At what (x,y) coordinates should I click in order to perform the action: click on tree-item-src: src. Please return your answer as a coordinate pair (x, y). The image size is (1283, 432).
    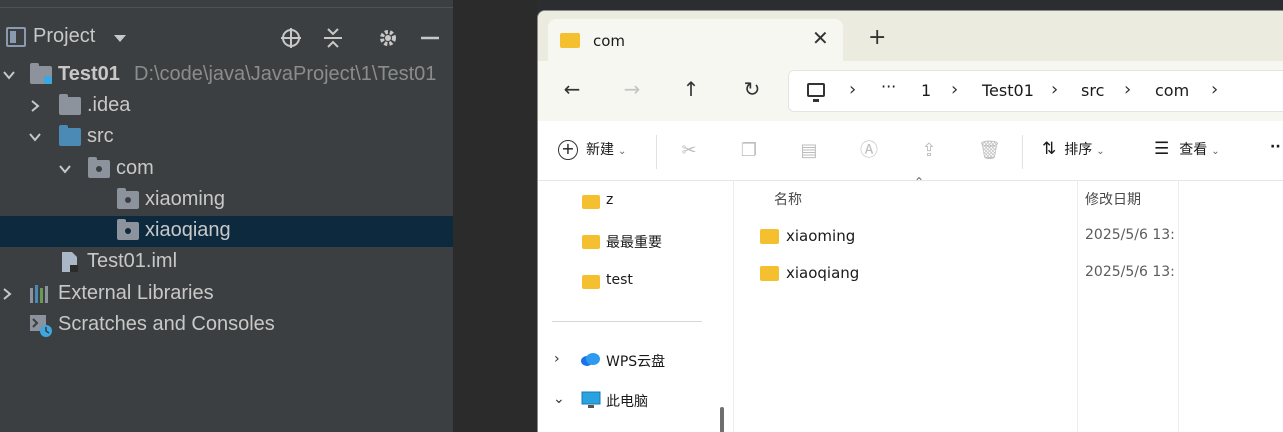
    Looking at the image, I should click on (226, 137).